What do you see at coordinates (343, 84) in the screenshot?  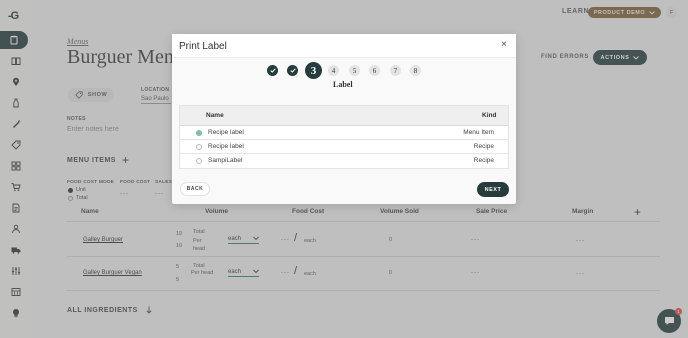 I see `current-step-label: Label` at bounding box center [343, 84].